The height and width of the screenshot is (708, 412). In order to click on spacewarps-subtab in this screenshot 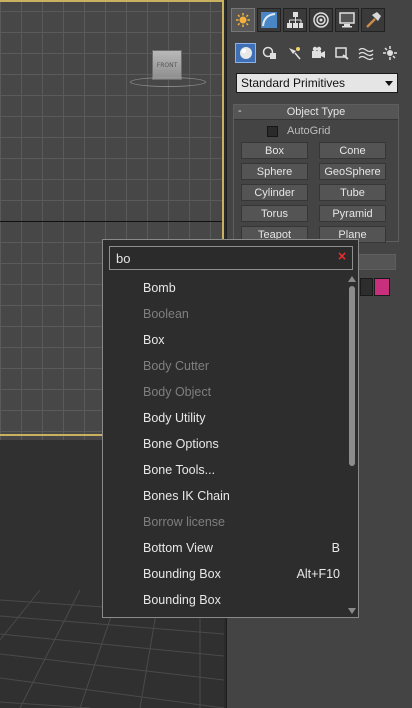, I will do `click(365, 53)`.